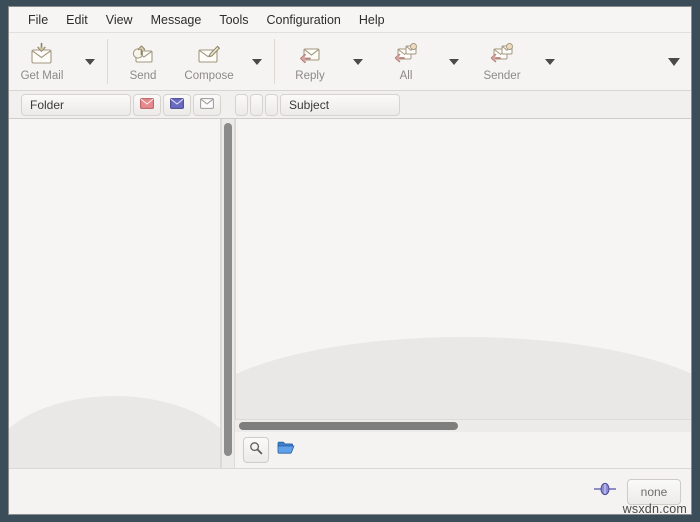  What do you see at coordinates (304, 20) in the screenshot?
I see `menu-item-configuration: Configuration` at bounding box center [304, 20].